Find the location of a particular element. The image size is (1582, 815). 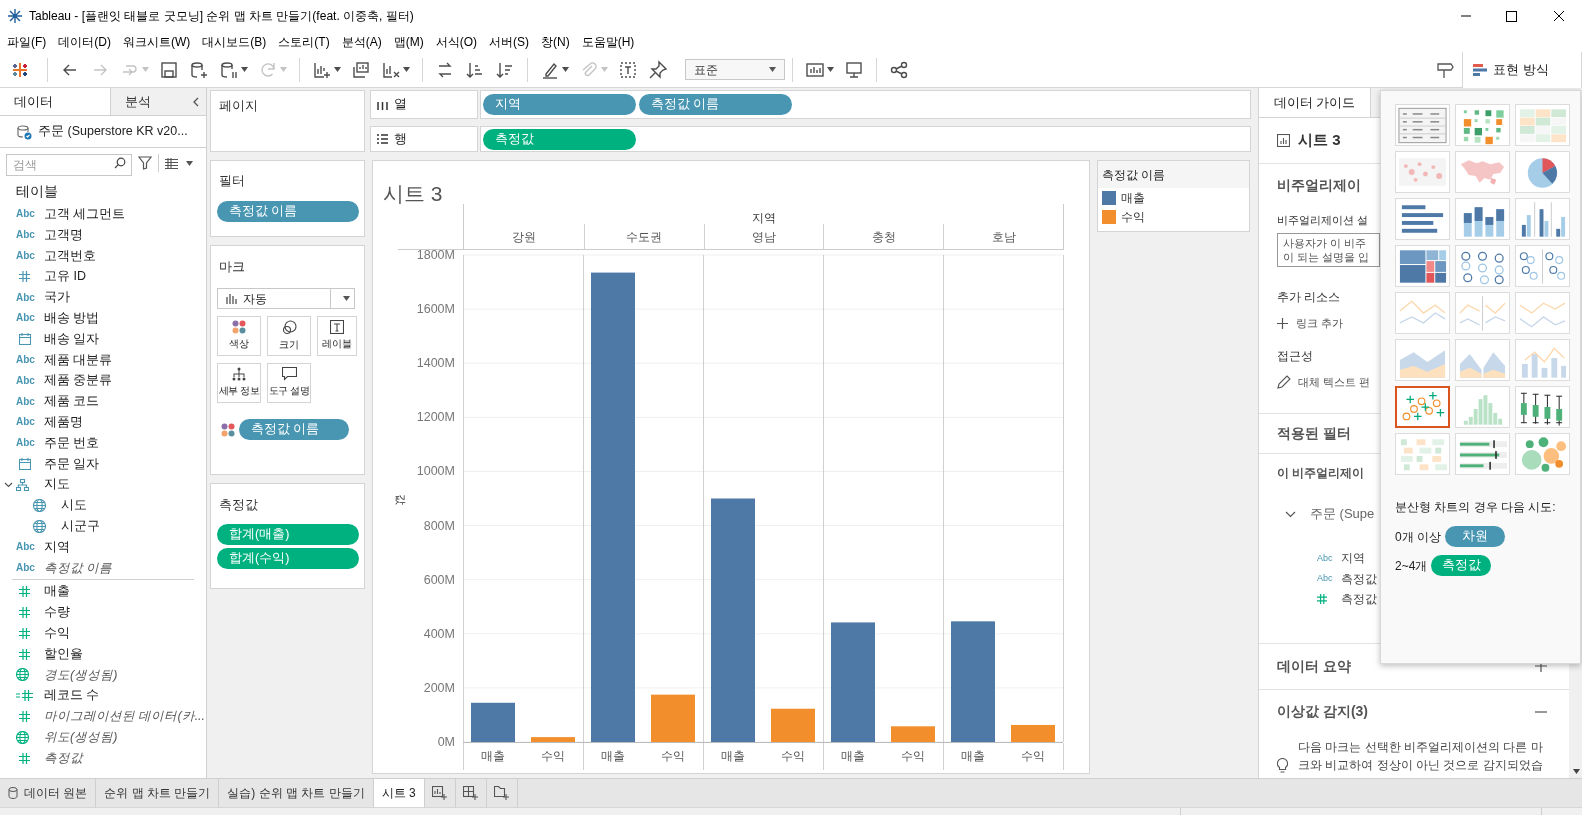

field-name: 시도 is located at coordinates (74, 505).